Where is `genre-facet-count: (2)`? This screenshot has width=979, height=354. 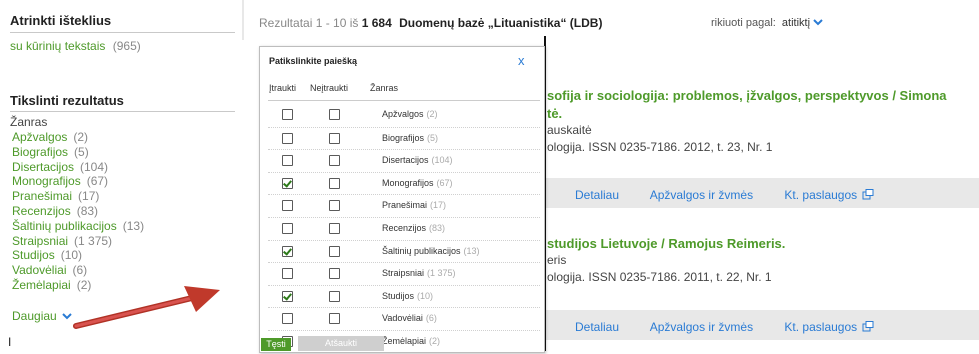 genre-facet-count: (2) is located at coordinates (81, 137).